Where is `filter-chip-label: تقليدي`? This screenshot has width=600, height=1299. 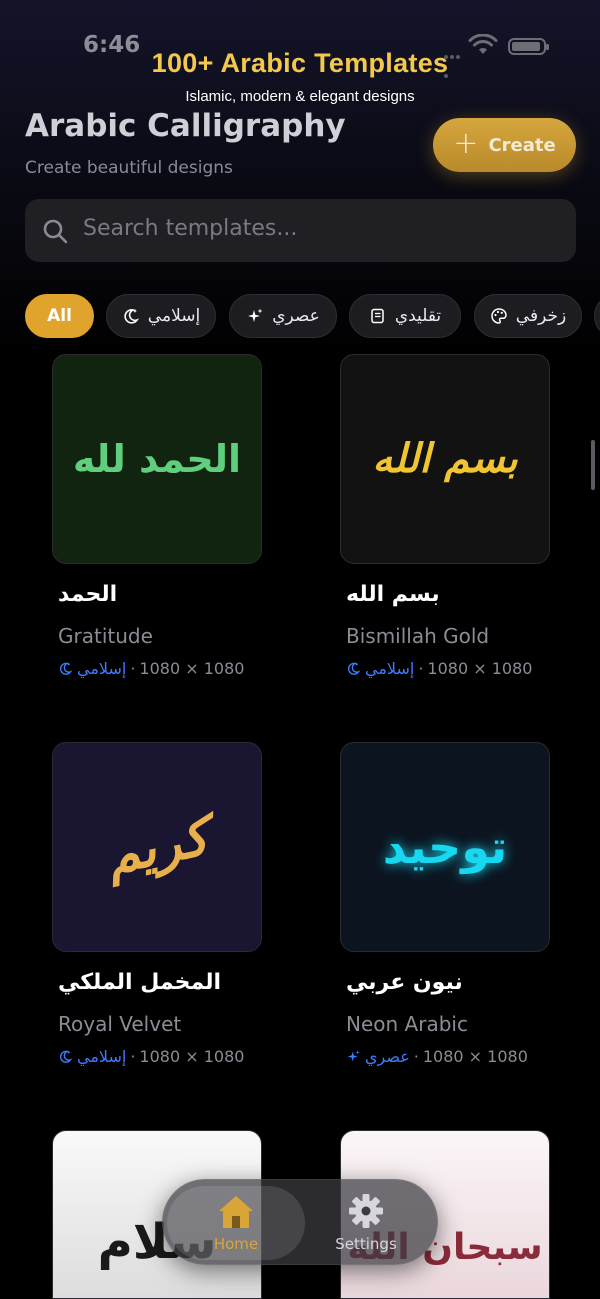
filter-chip-label: تقليدي is located at coordinates (418, 316).